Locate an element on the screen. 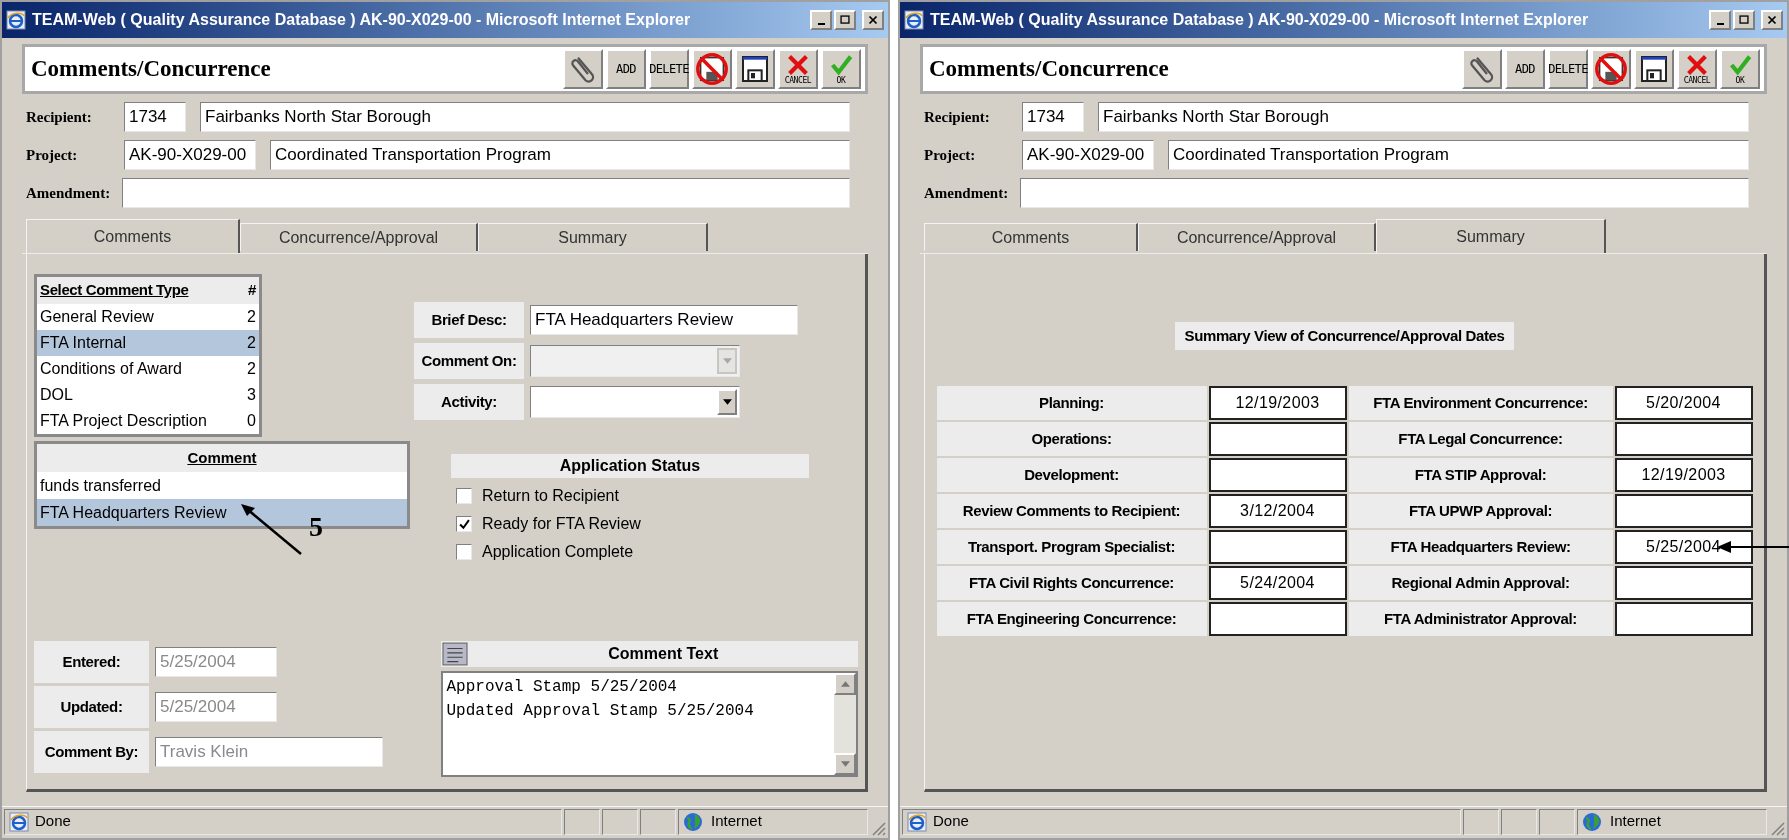 The image size is (1789, 840). scrollbar is located at coordinates (845, 724).